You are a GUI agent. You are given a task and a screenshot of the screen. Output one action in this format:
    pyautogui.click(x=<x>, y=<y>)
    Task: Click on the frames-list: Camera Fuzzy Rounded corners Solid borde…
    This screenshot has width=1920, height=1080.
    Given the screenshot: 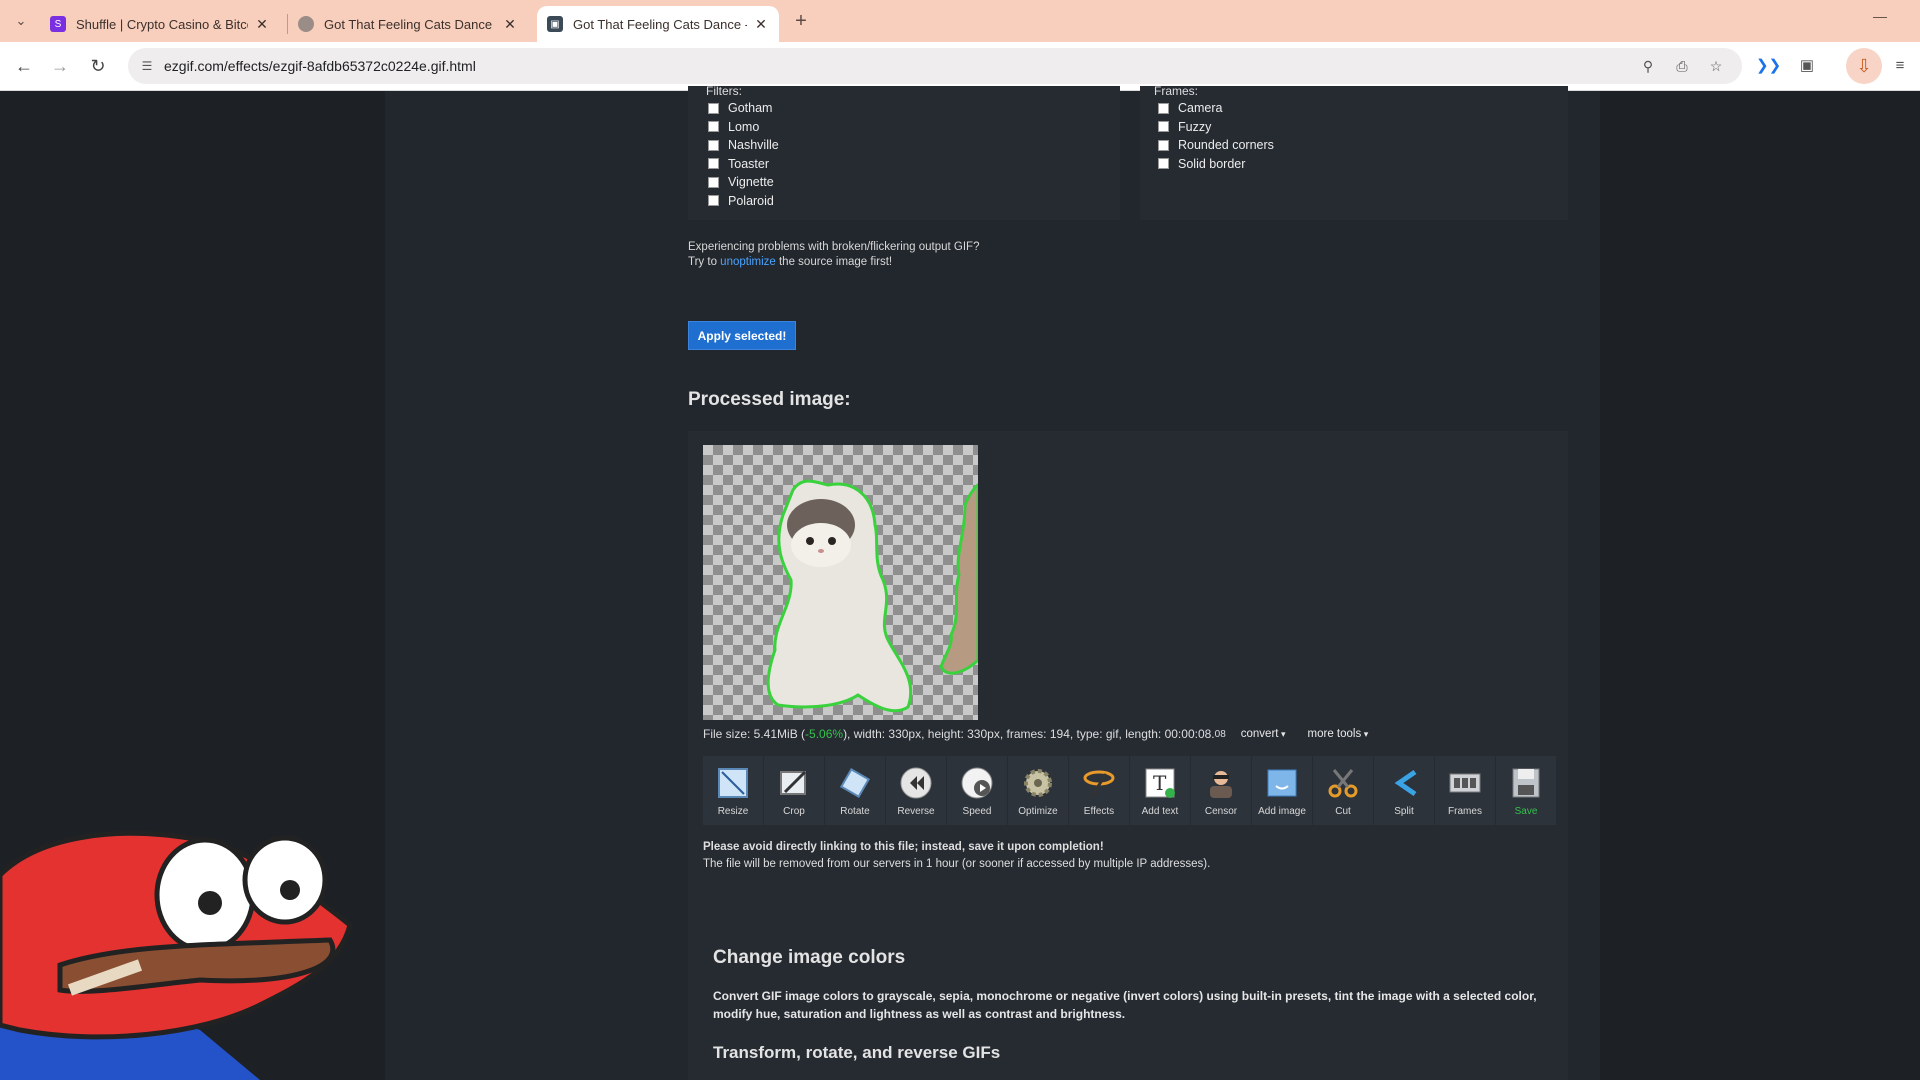 What is the action you would take?
    pyautogui.click(x=1216, y=136)
    